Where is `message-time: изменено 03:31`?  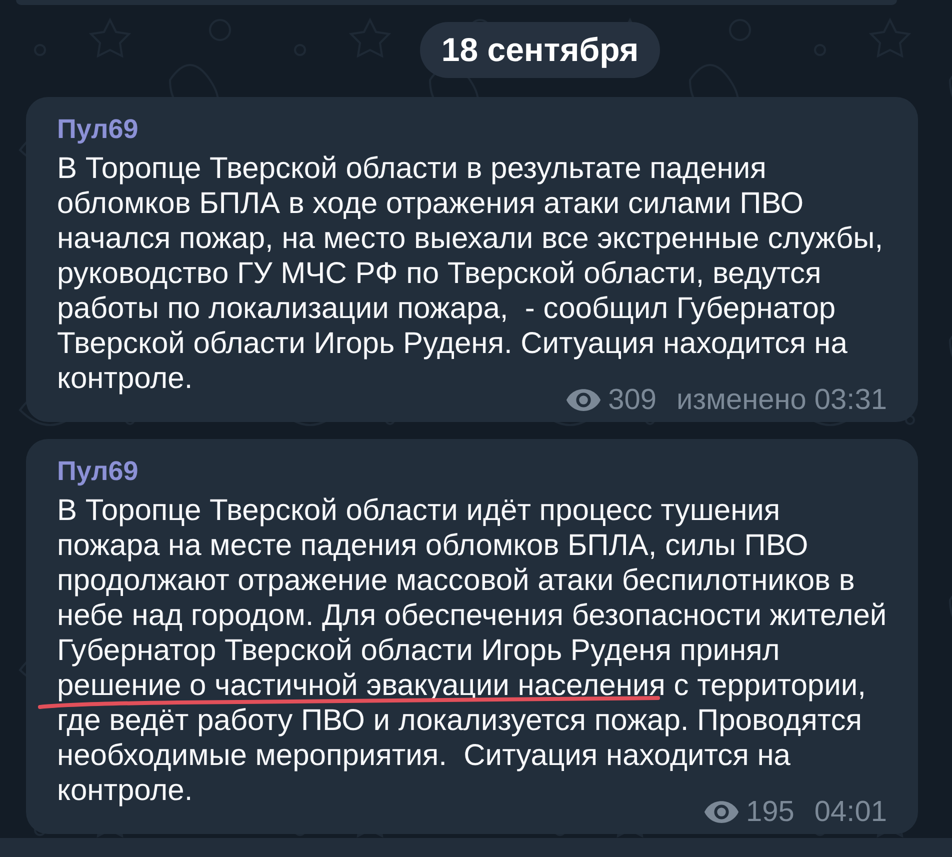
message-time: изменено 03:31 is located at coordinates (781, 400).